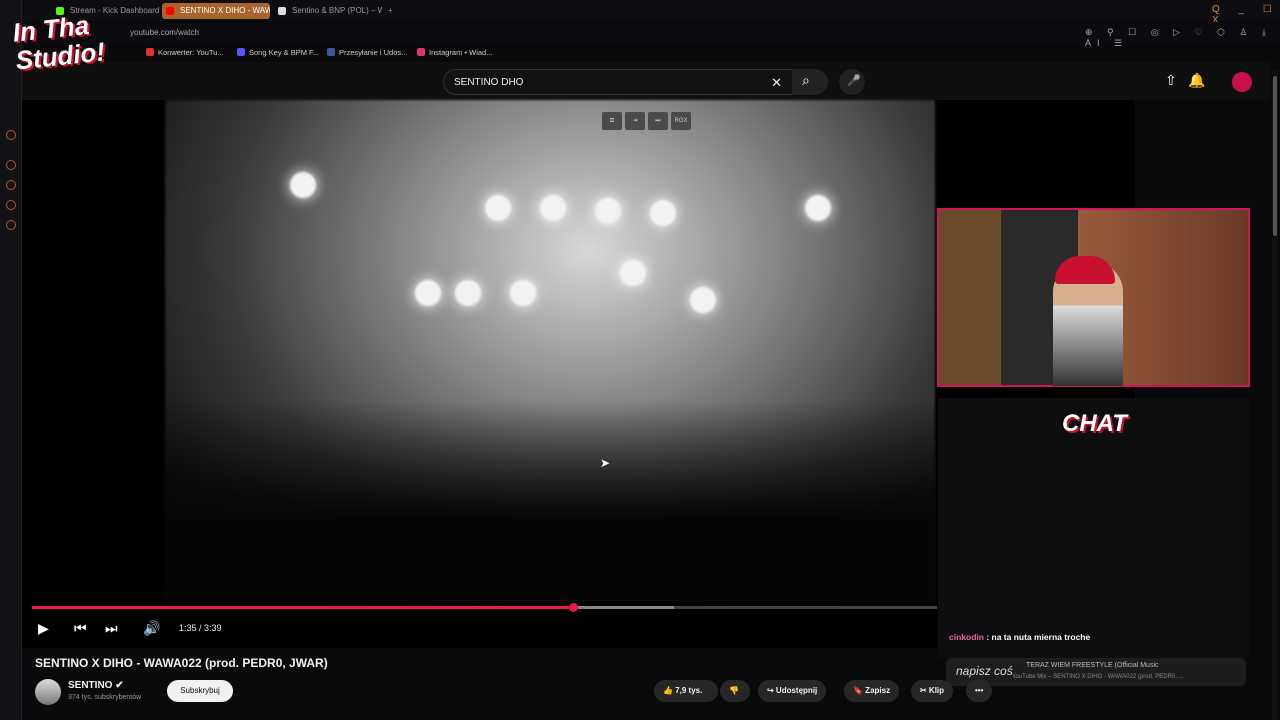  What do you see at coordinates (392, 11) in the screenshot?
I see `new-tab-button: +` at bounding box center [392, 11].